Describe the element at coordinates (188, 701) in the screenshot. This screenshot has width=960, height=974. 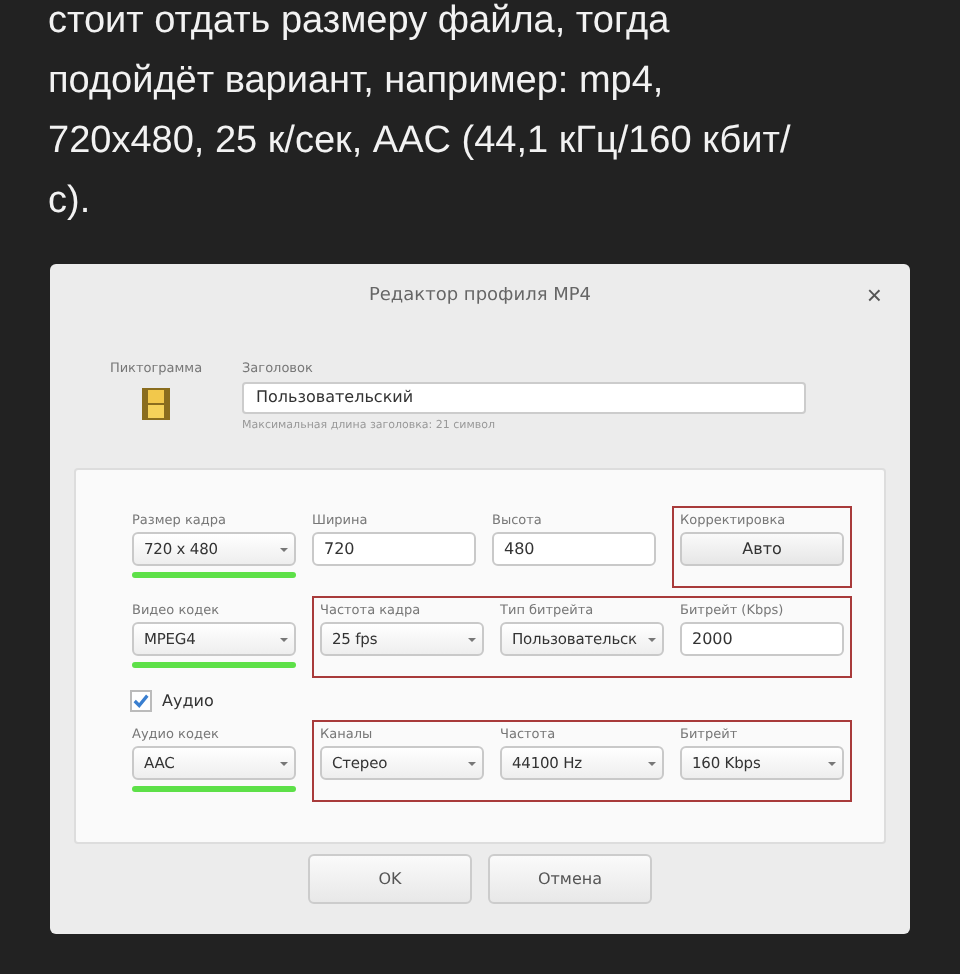
I see `audio-label: Аудио` at that location.